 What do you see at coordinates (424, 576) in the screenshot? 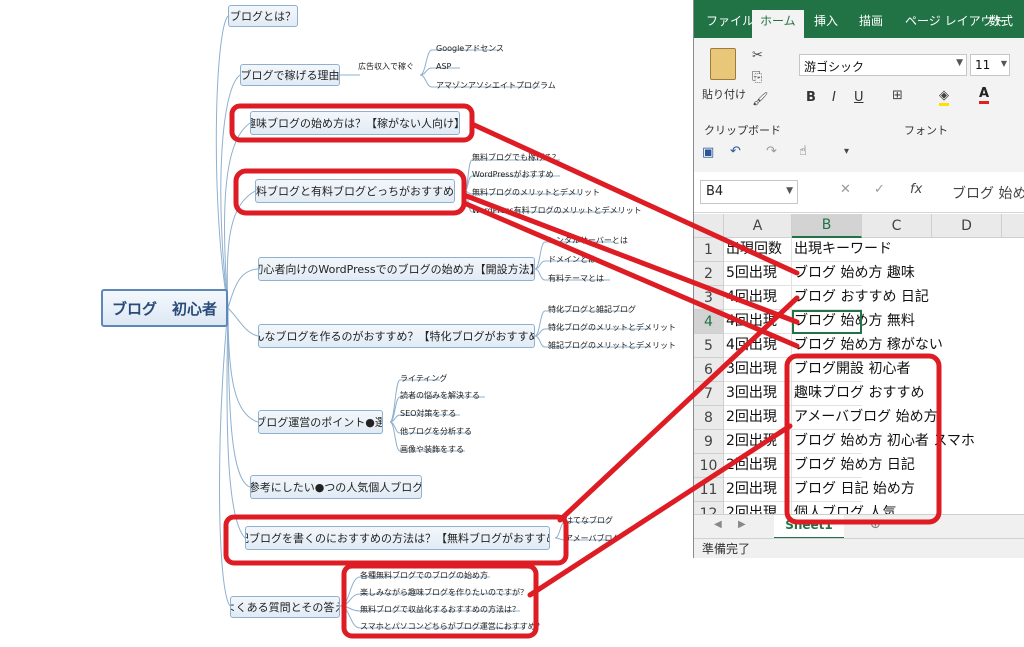
I see `leaf: 各種無料ブログでのブログの始め方` at bounding box center [424, 576].